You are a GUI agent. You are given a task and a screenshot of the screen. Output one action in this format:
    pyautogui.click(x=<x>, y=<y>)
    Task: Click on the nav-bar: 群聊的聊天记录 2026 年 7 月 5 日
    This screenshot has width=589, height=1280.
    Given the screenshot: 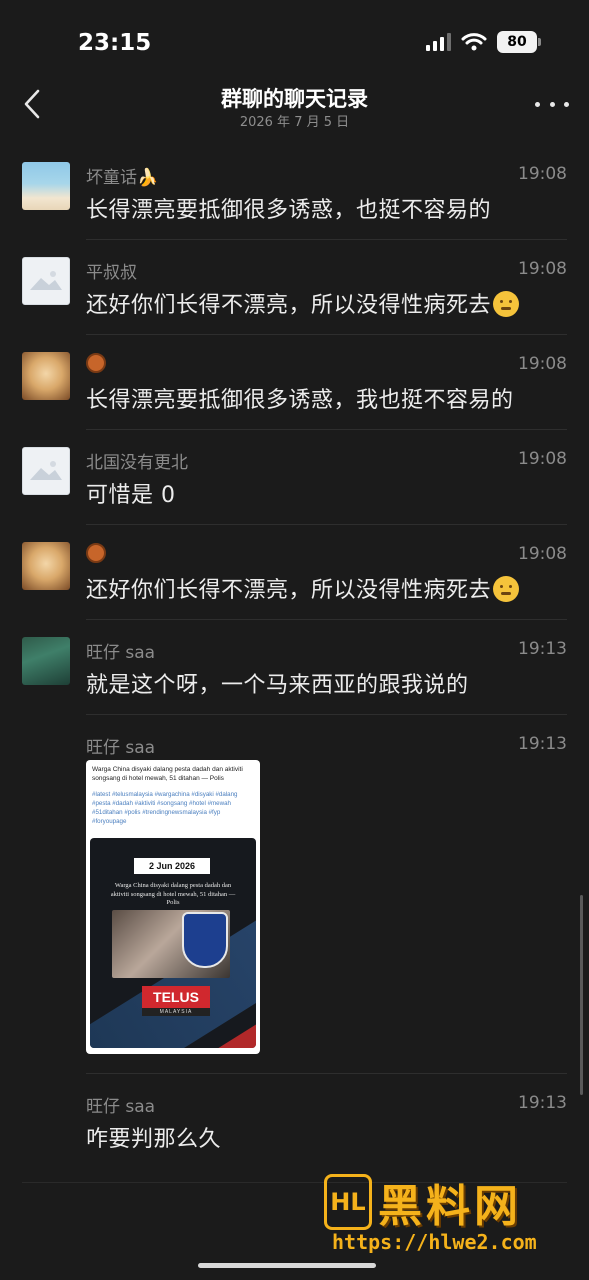 What is the action you would take?
    pyautogui.click(x=294, y=108)
    